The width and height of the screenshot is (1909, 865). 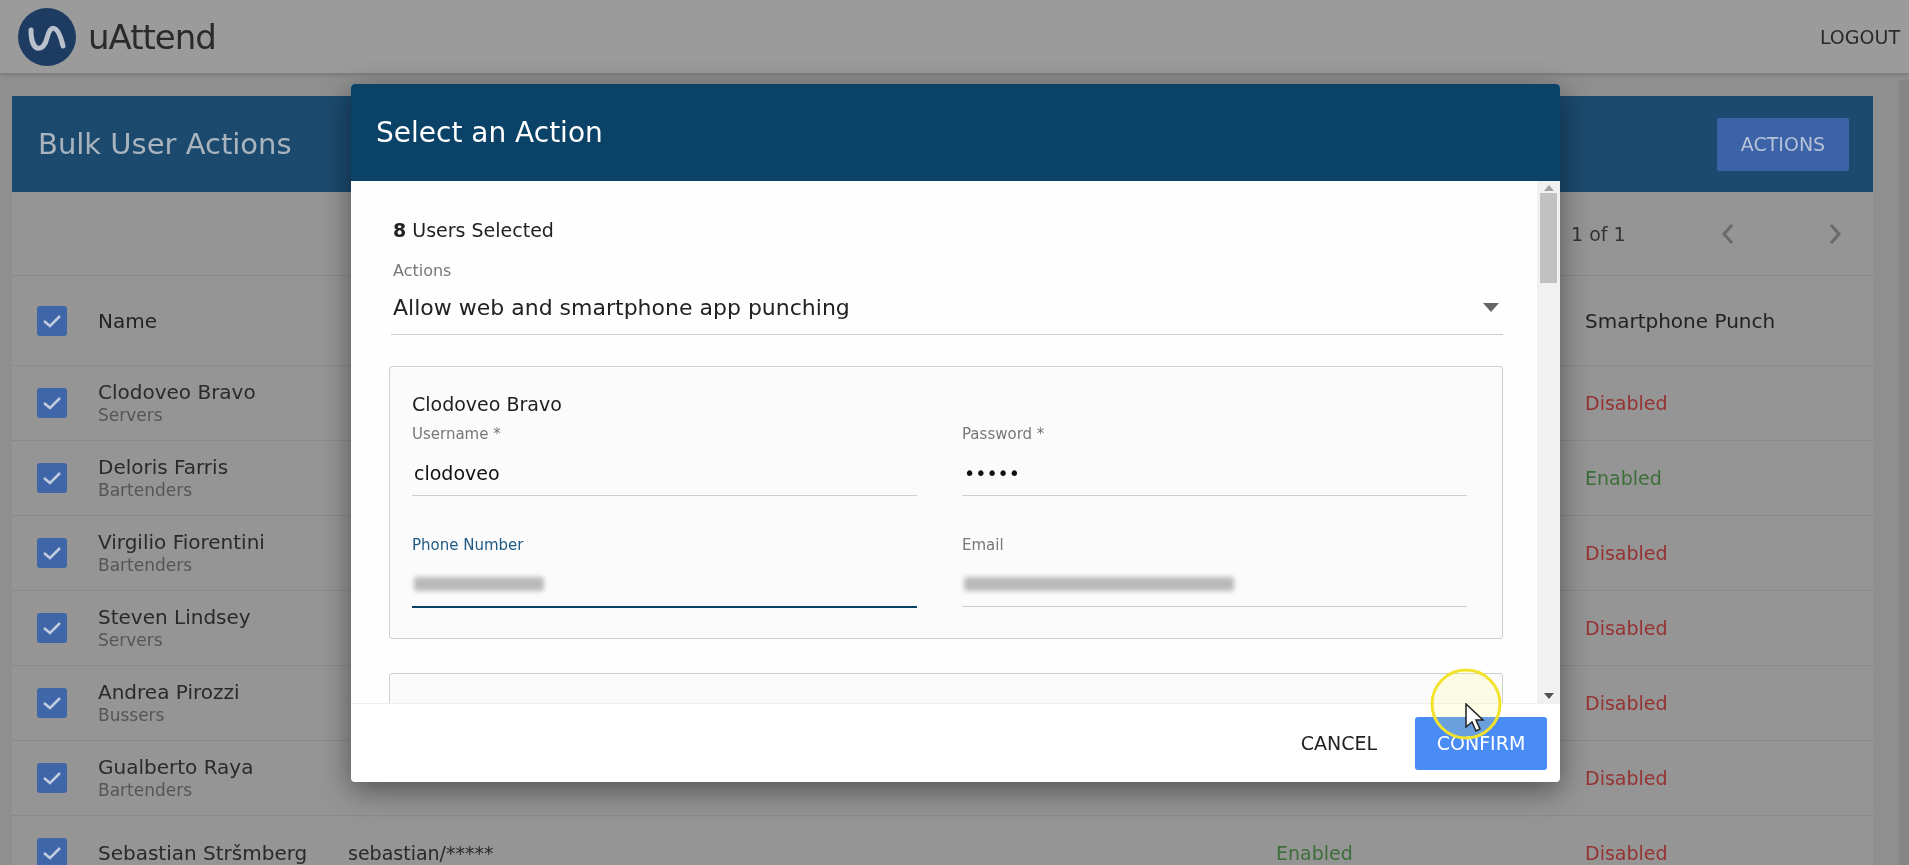 What do you see at coordinates (1728, 233) in the screenshot?
I see `previous-page-icon` at bounding box center [1728, 233].